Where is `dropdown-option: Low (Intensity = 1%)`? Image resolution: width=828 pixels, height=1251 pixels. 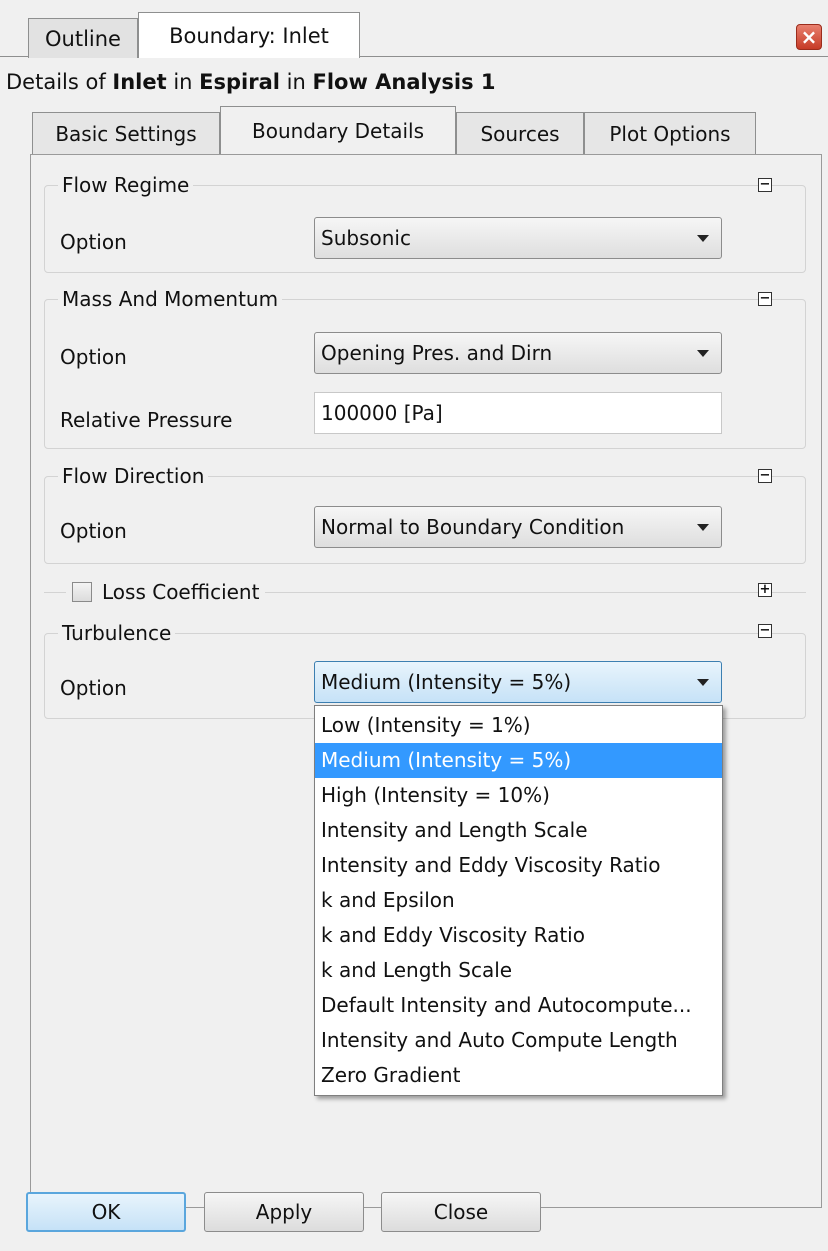
dropdown-option: Low (Intensity = 1%) is located at coordinates (518, 725).